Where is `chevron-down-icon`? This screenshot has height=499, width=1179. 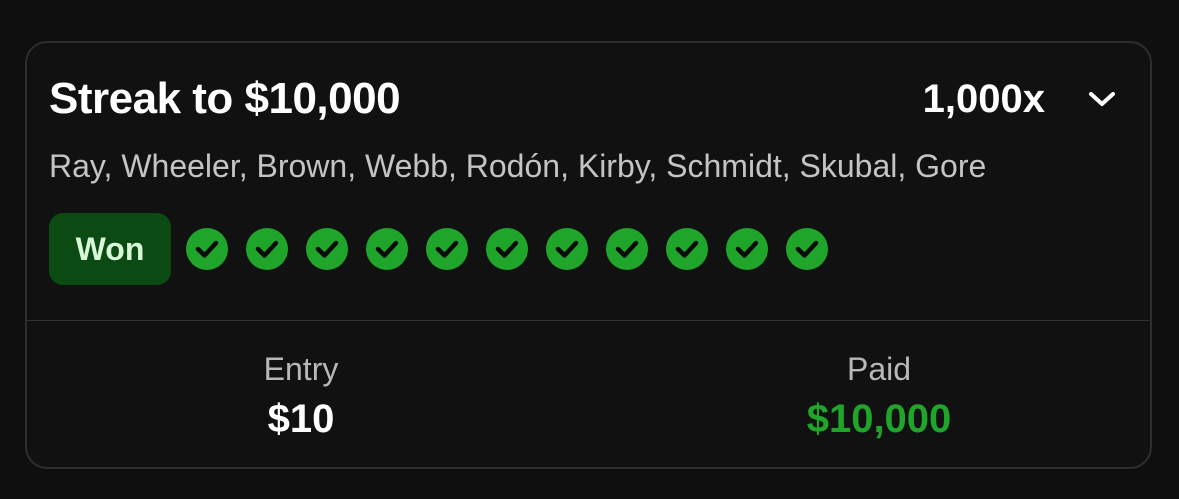 chevron-down-icon is located at coordinates (1102, 99).